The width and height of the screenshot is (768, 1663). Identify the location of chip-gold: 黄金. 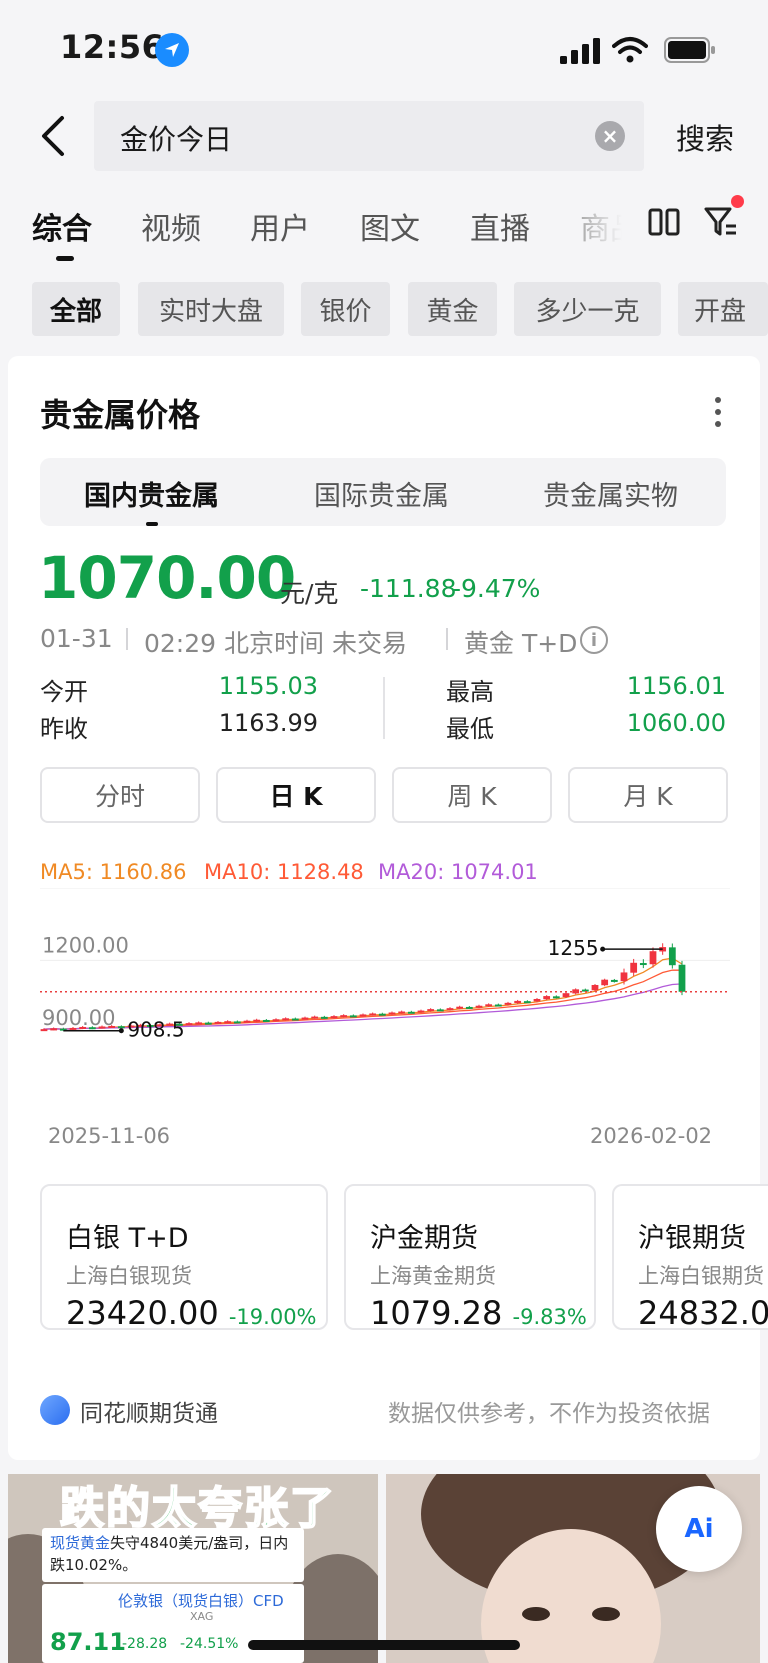
(452, 309).